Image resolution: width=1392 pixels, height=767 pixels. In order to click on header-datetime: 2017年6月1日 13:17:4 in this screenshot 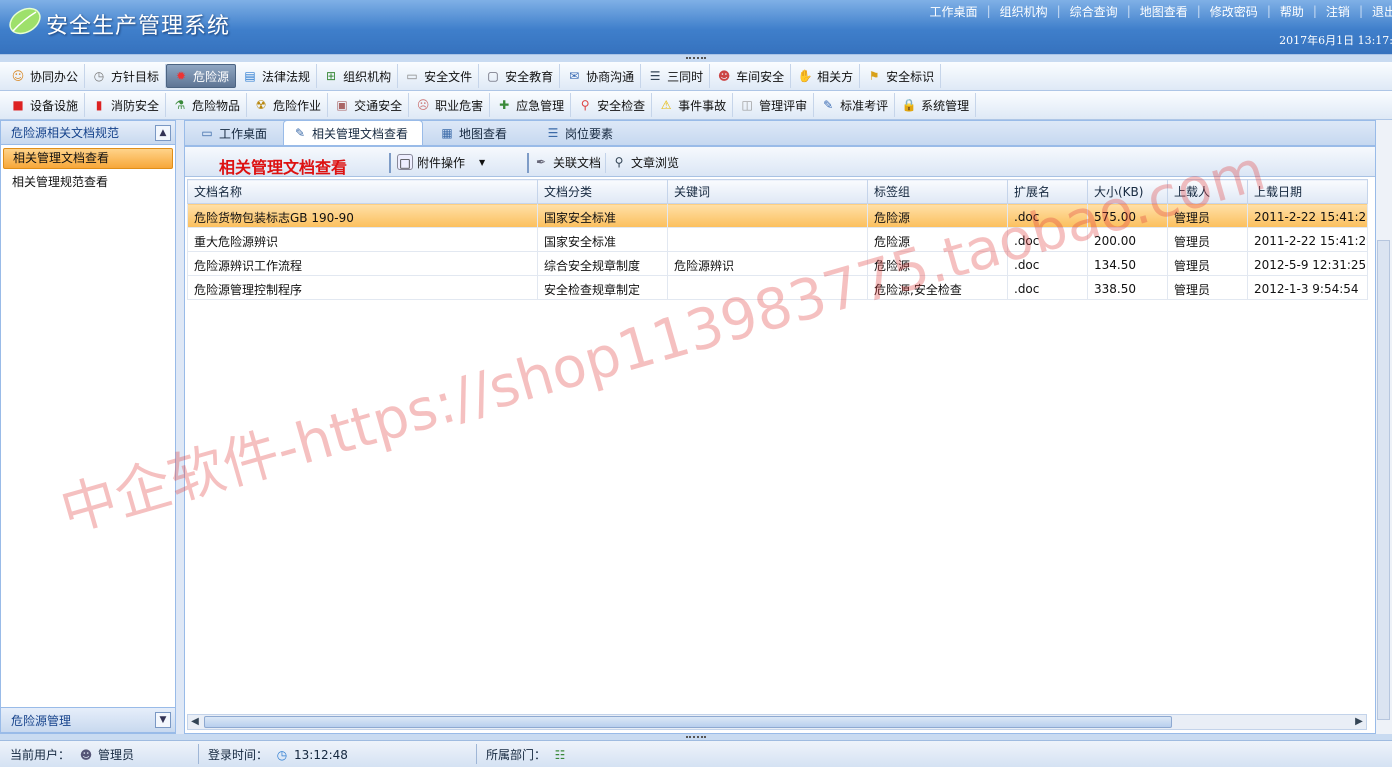, I will do `click(1335, 40)`.